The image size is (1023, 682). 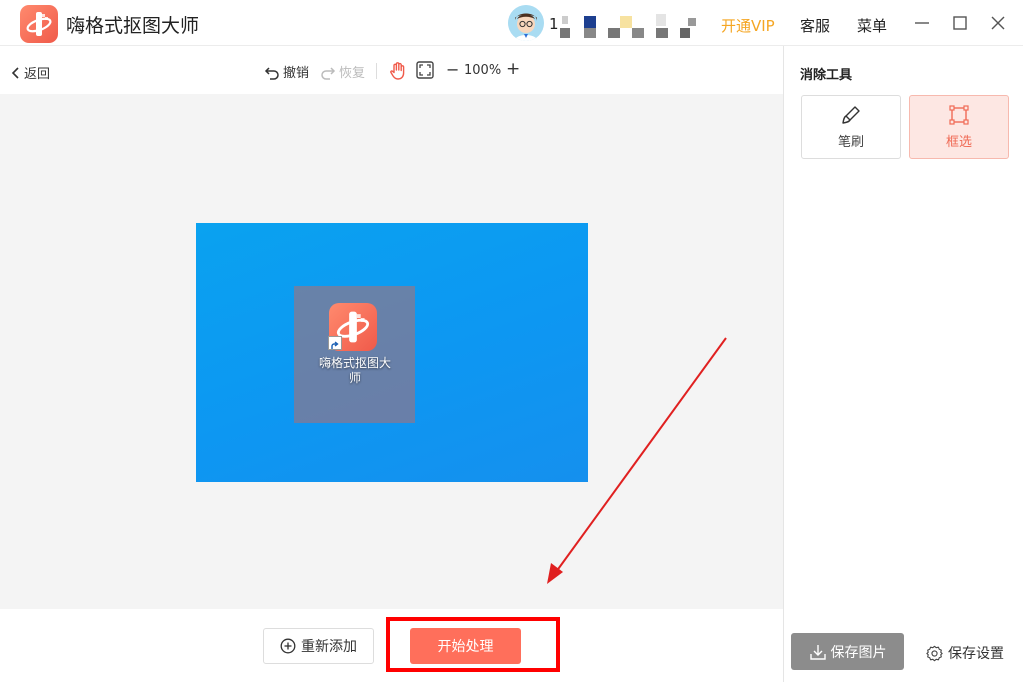 What do you see at coordinates (352, 73) in the screenshot?
I see `redo-label: 恢复` at bounding box center [352, 73].